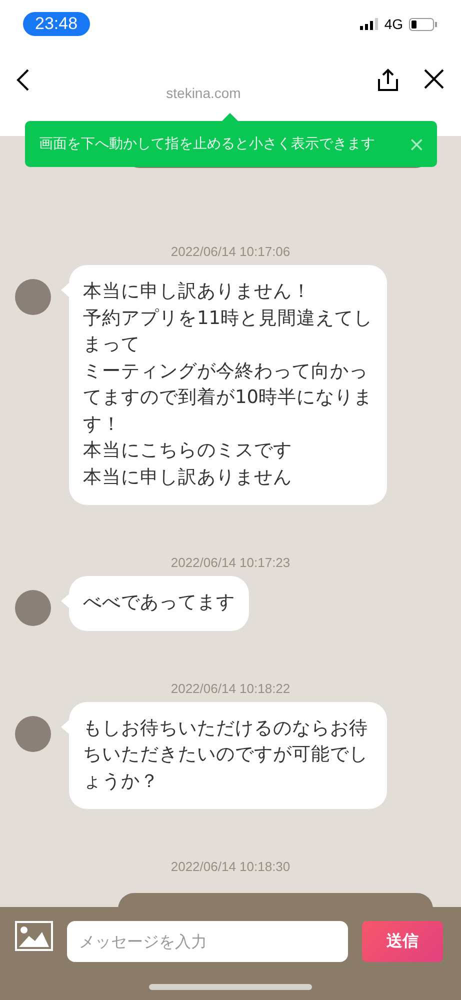 Image resolution: width=461 pixels, height=1000 pixels. I want to click on signal-icon, so click(369, 24).